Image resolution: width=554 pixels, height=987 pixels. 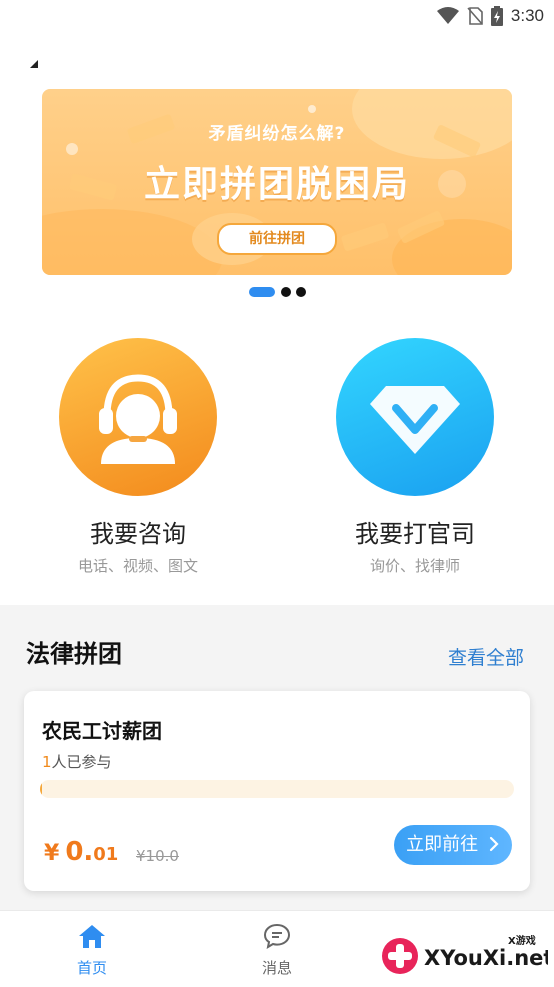 I want to click on tab-messages: 消息, so click(x=277, y=950).